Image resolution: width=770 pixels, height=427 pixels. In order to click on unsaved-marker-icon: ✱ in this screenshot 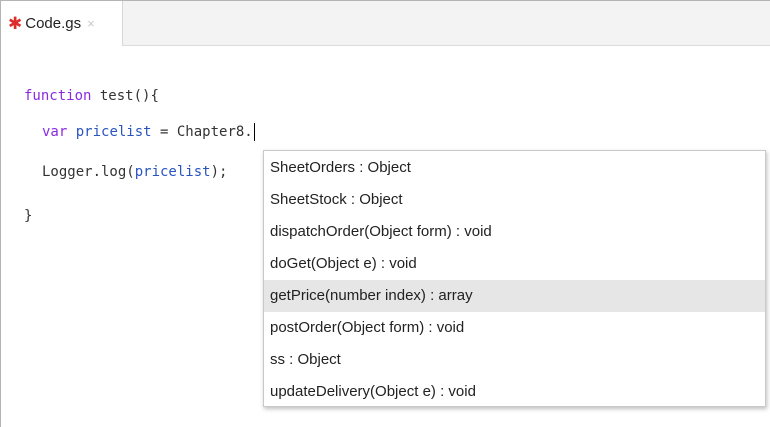, I will do `click(15, 23)`.